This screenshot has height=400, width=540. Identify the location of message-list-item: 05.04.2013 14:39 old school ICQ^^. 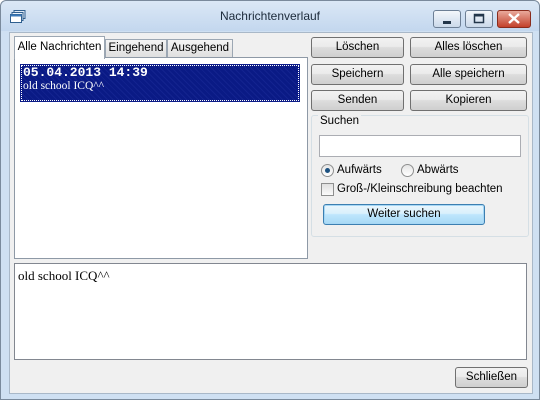
(160, 83).